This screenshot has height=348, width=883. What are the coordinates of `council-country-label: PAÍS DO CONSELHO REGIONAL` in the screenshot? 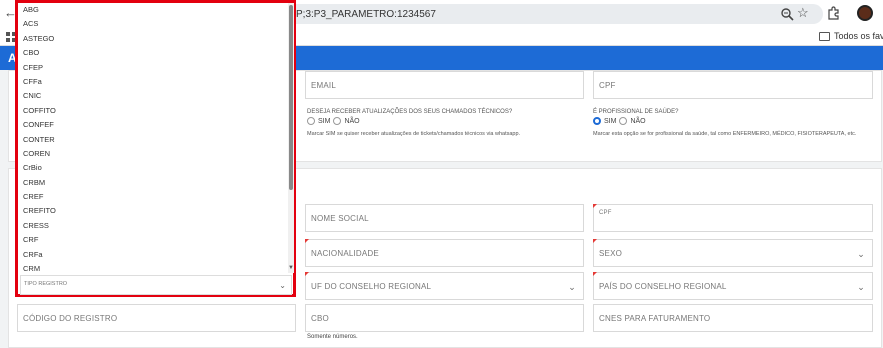 It's located at (663, 286).